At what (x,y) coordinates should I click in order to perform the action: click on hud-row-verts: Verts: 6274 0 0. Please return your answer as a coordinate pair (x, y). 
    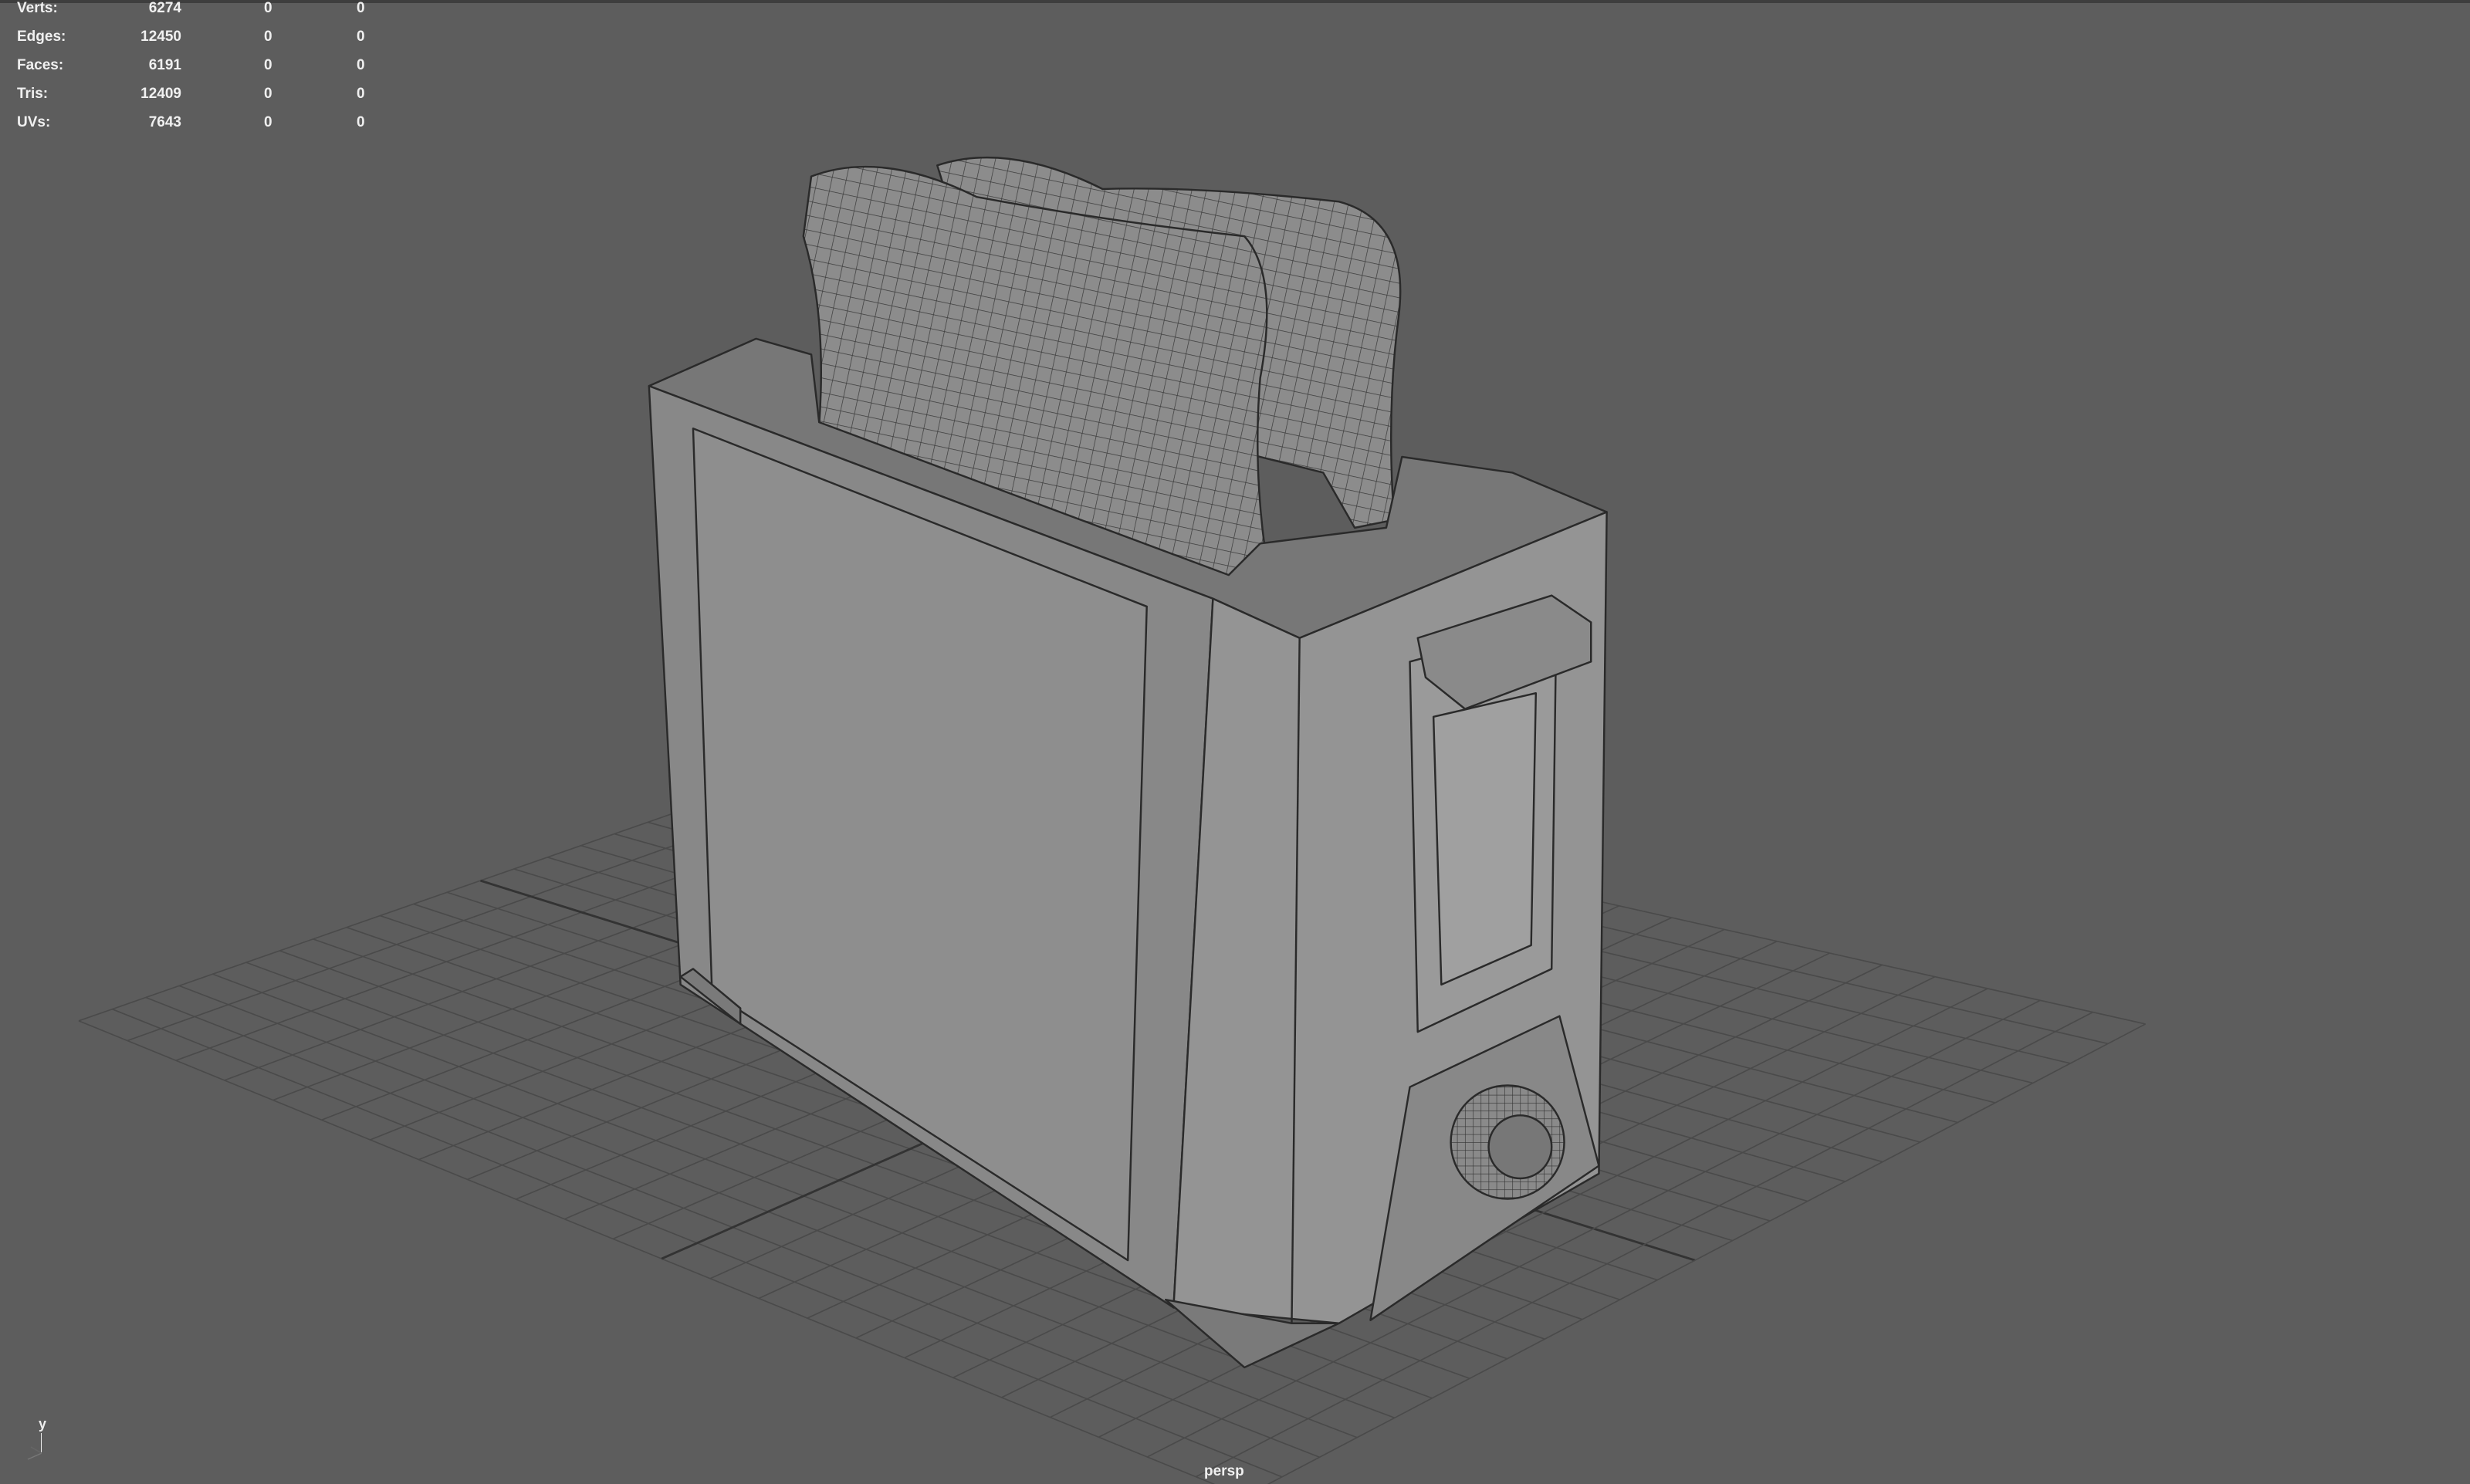
    Looking at the image, I should click on (200, 14).